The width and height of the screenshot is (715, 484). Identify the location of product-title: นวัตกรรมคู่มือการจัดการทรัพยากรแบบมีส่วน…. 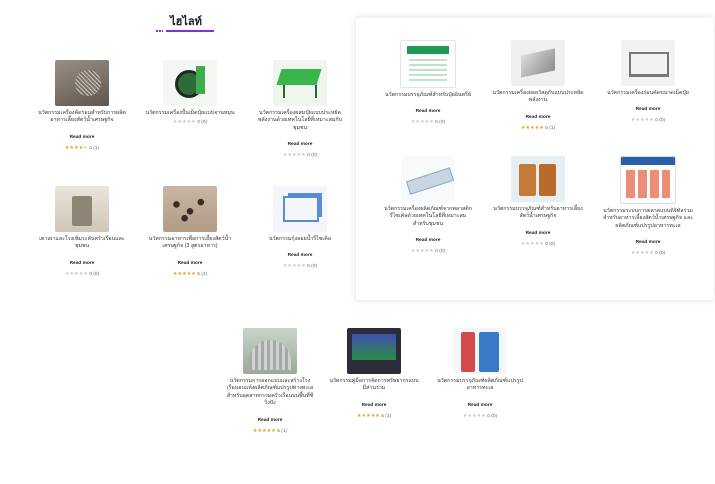
(374, 385).